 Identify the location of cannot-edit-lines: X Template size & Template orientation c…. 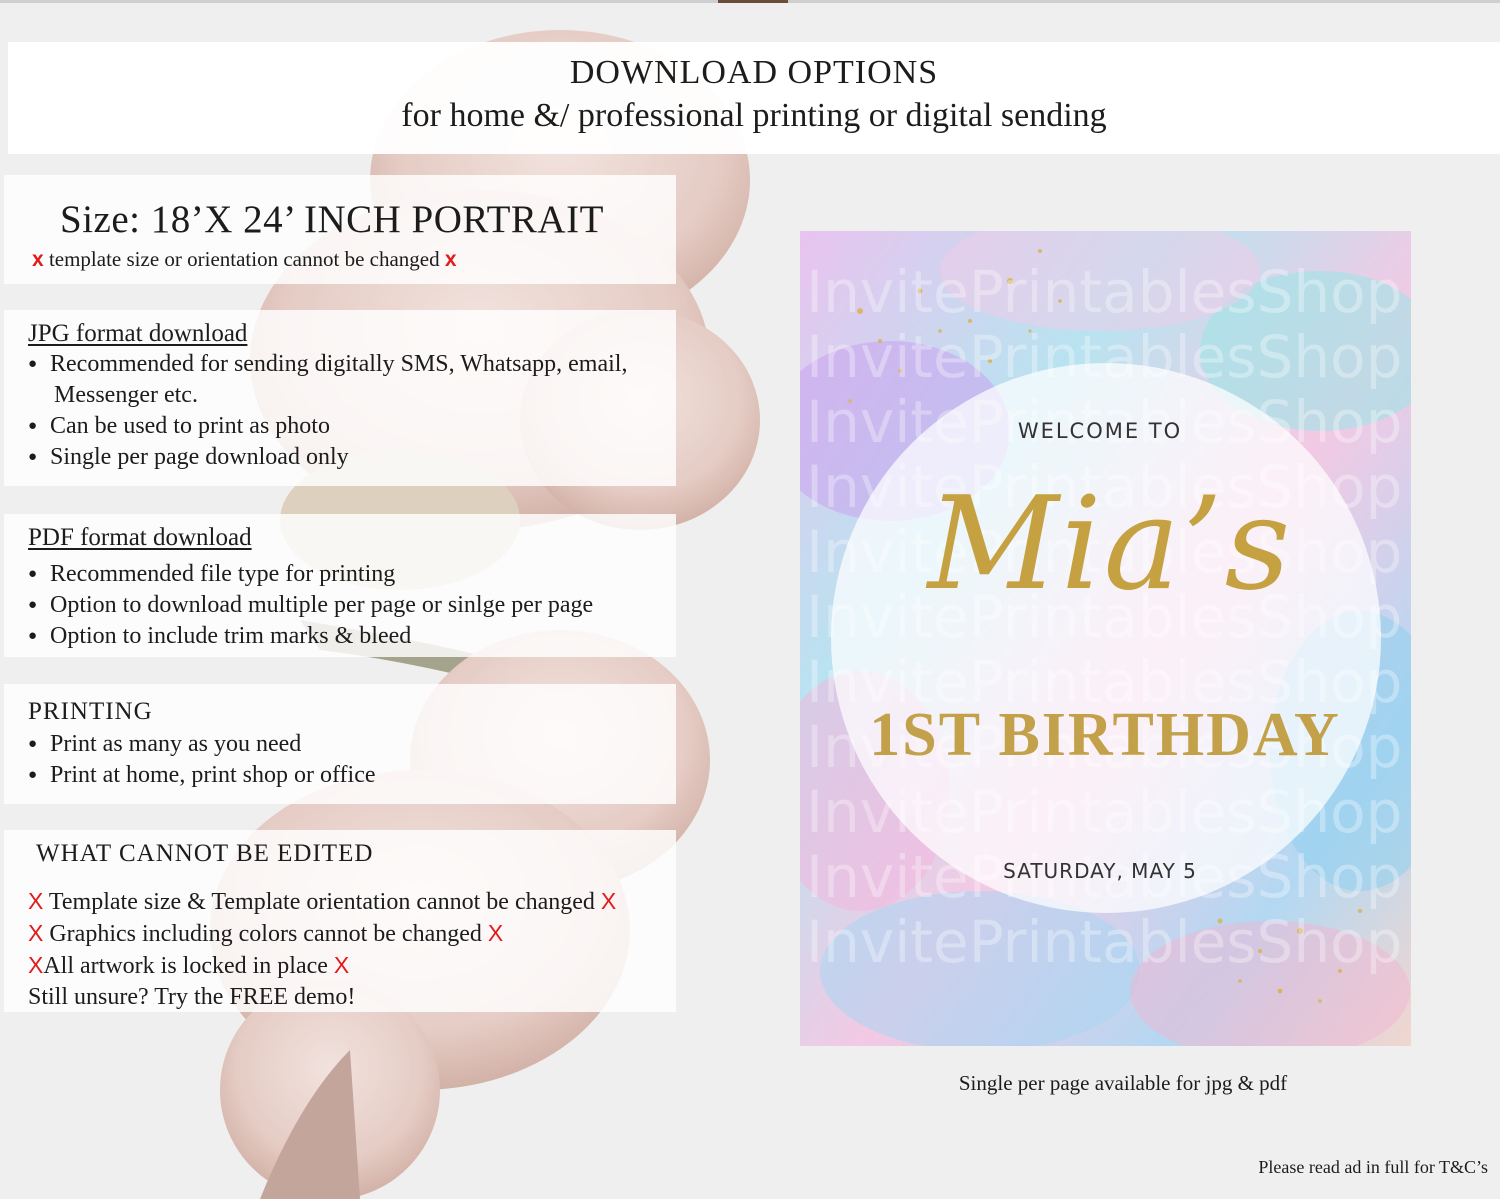
(322, 949).